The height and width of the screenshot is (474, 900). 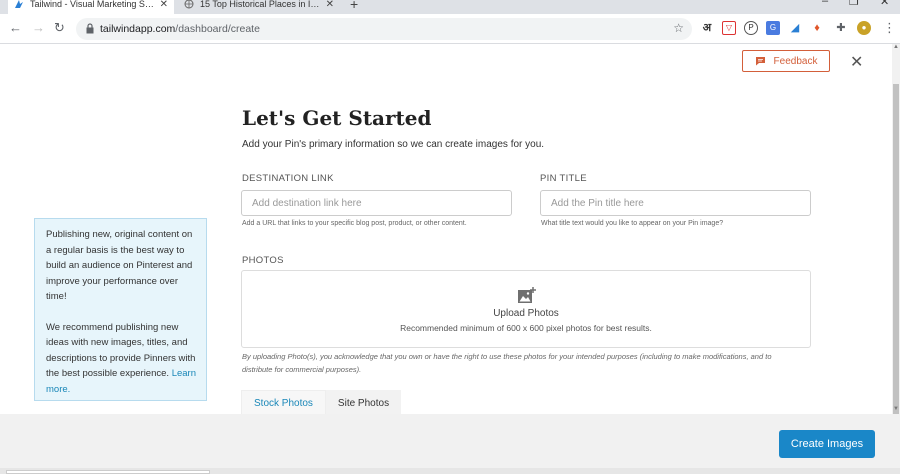 What do you see at coordinates (825, 3) in the screenshot?
I see `minimize-window-button: –` at bounding box center [825, 3].